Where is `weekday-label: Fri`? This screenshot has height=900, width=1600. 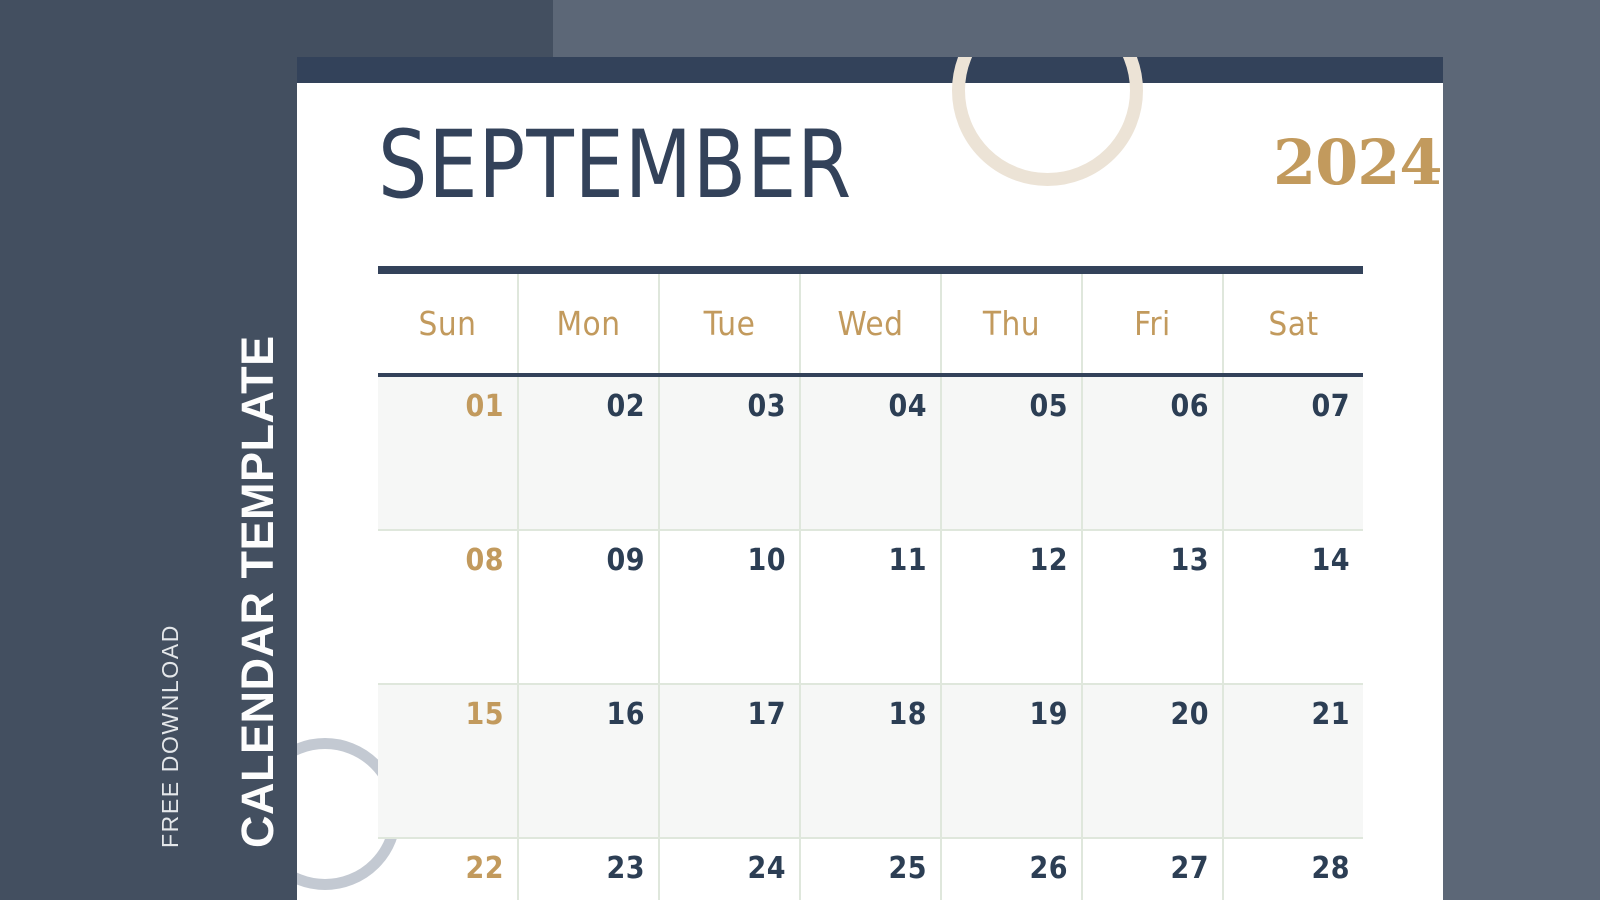 weekday-label: Fri is located at coordinates (1152, 323).